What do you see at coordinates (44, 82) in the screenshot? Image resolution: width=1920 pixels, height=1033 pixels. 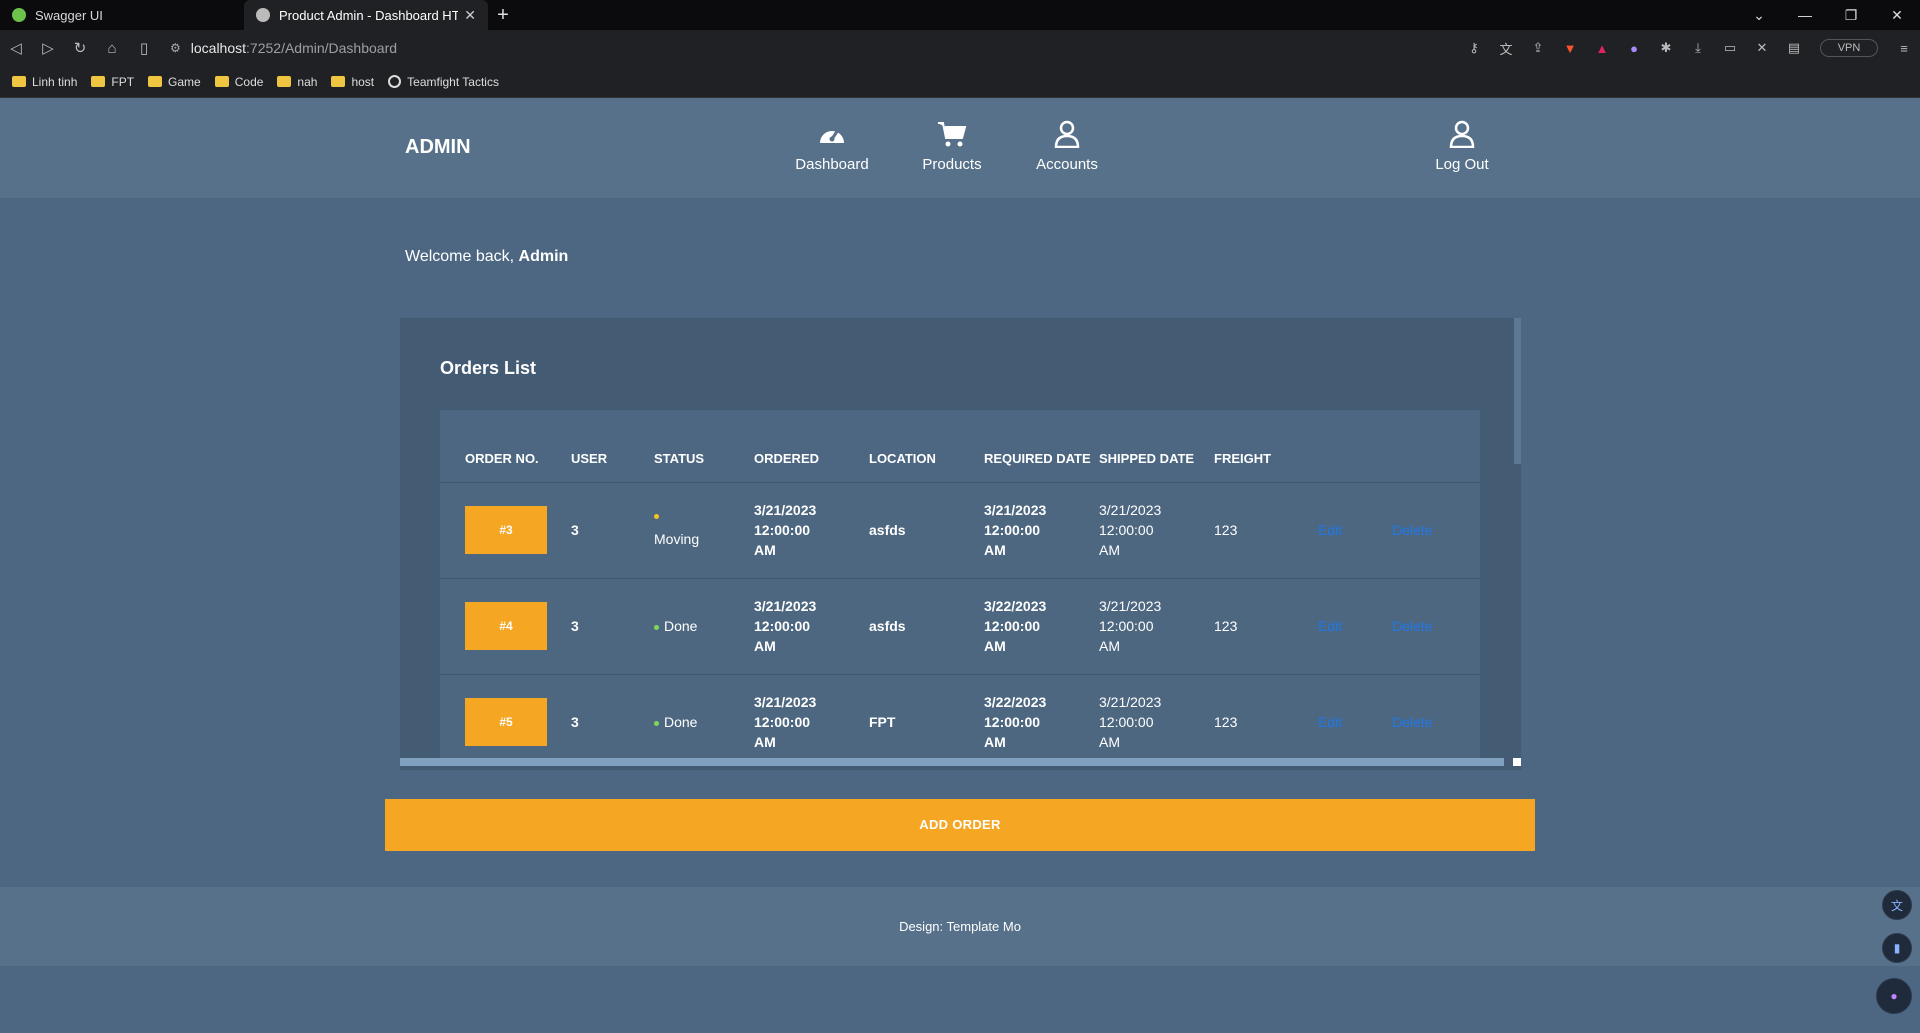 I see `bookmark-folder: Linh tinh` at bounding box center [44, 82].